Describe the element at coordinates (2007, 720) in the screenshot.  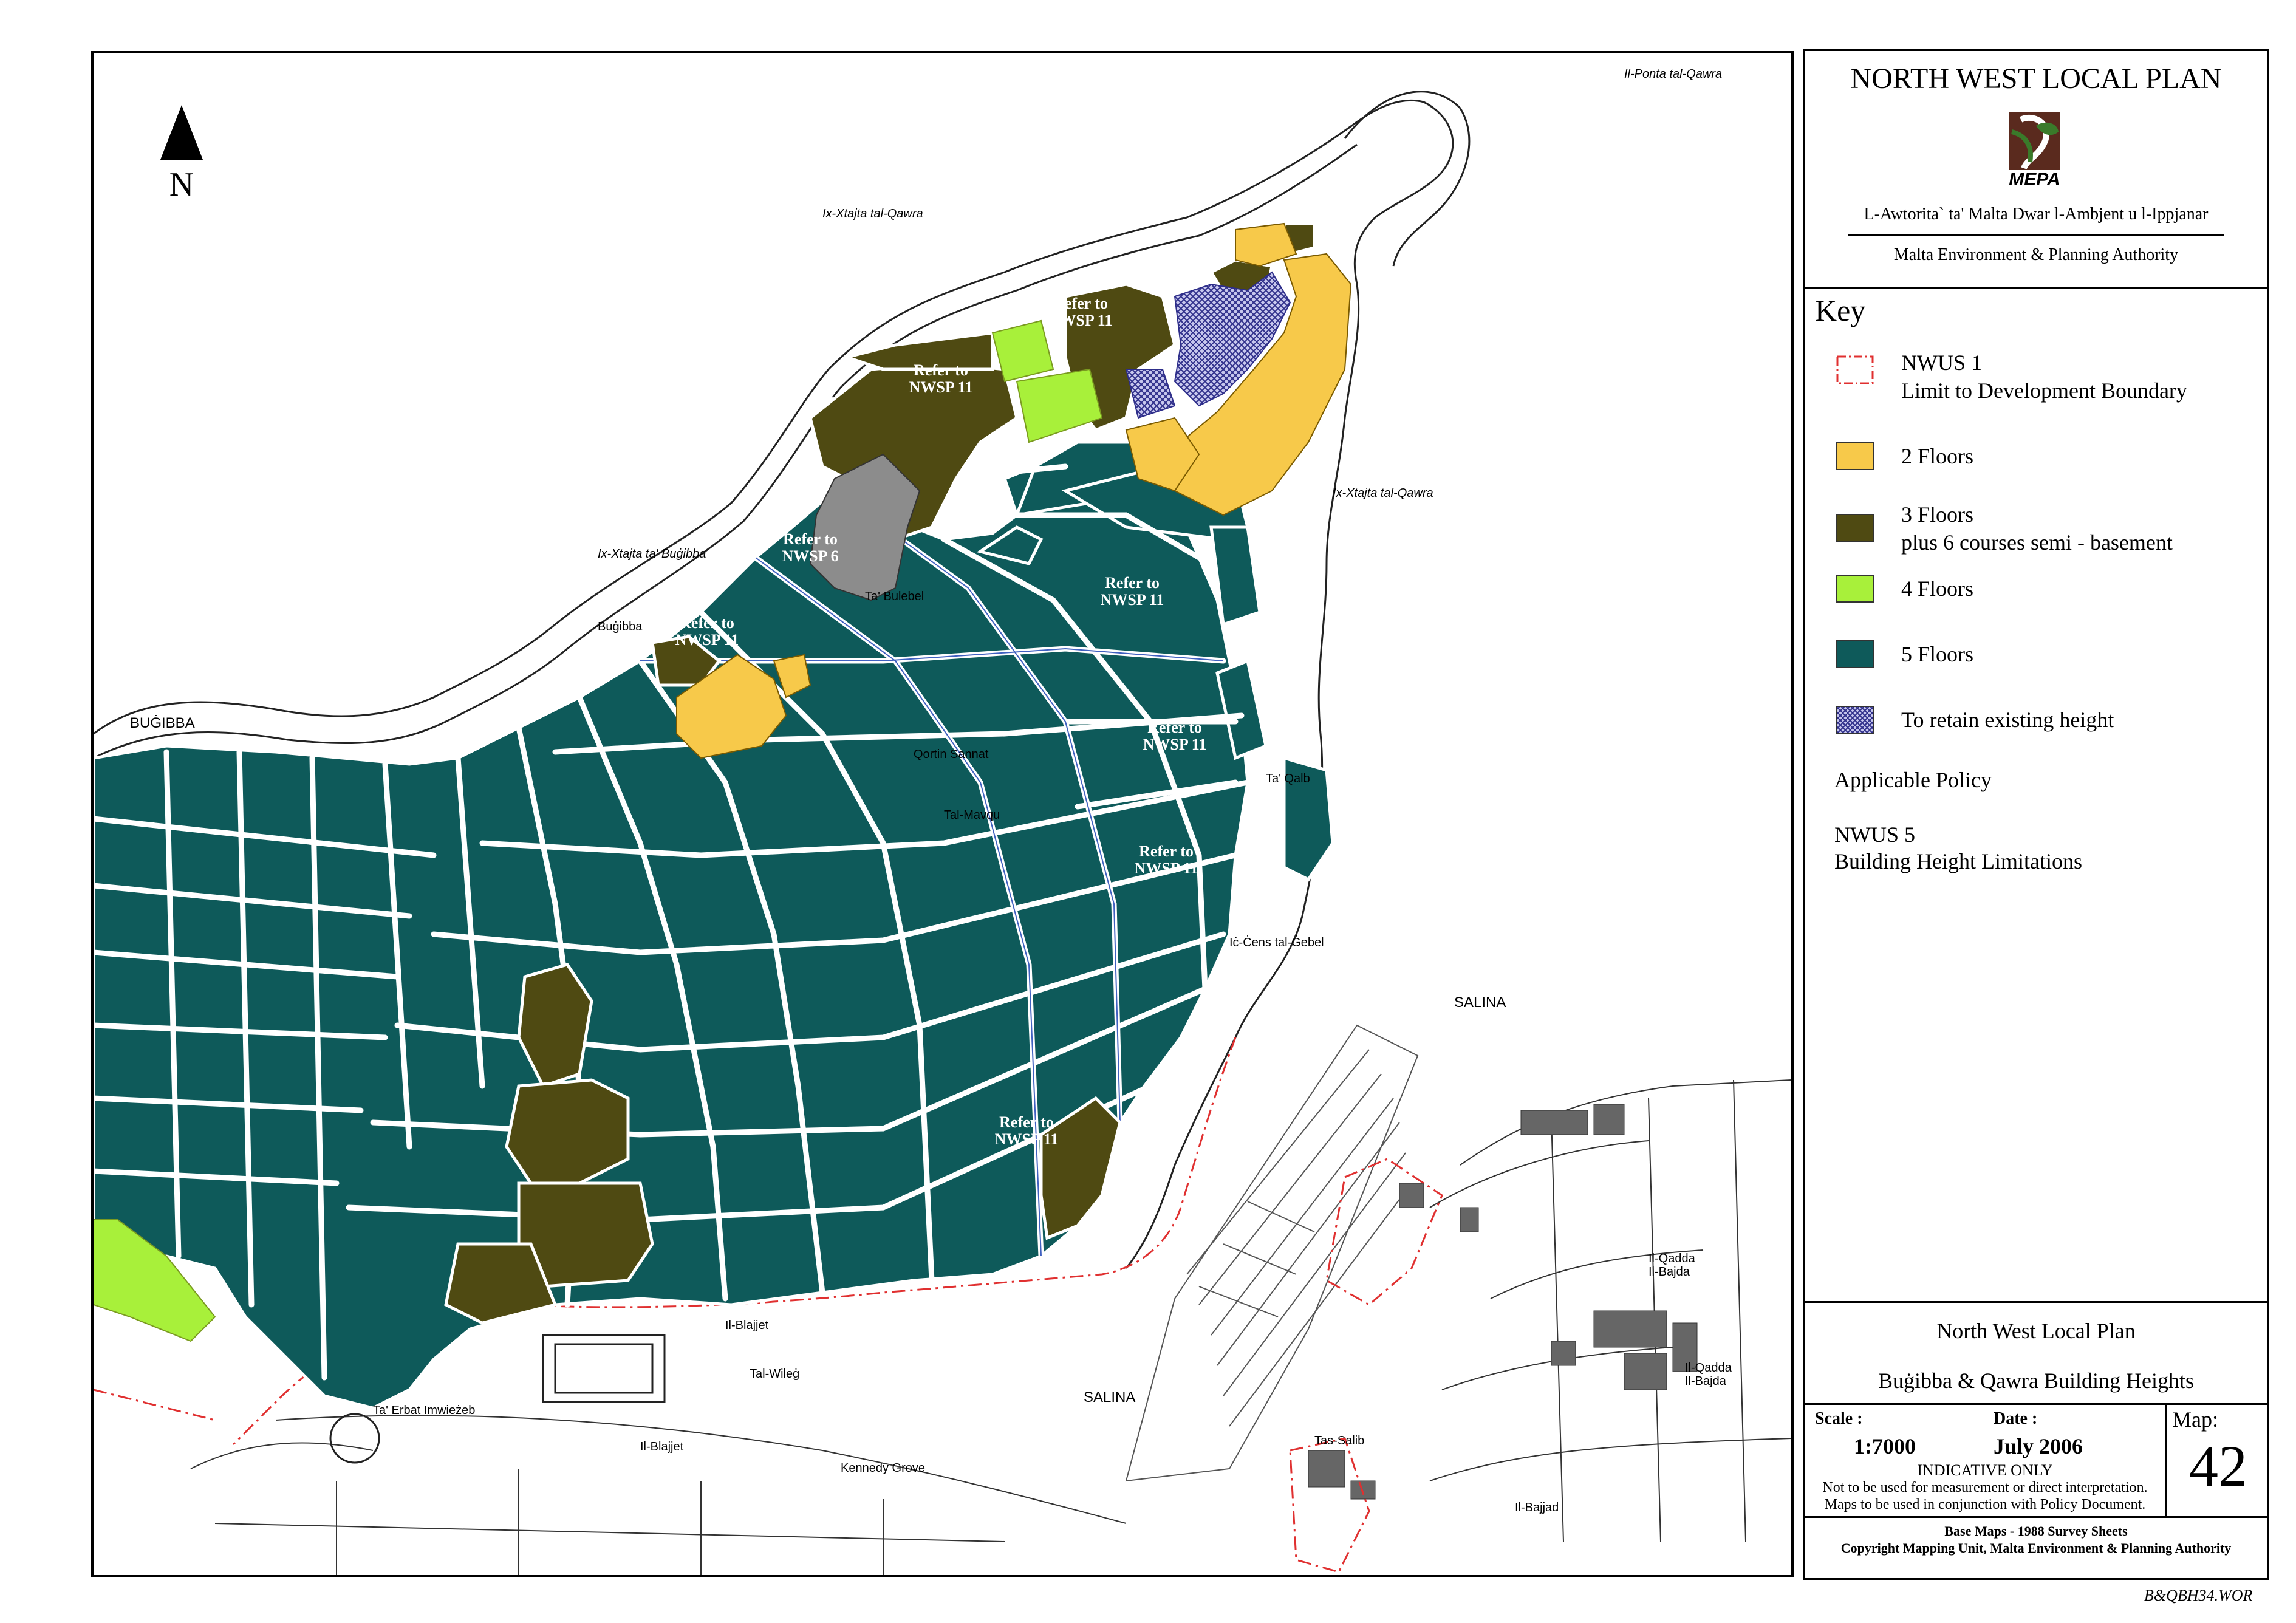
I see `key-label-retain: To retain existing height` at that location.